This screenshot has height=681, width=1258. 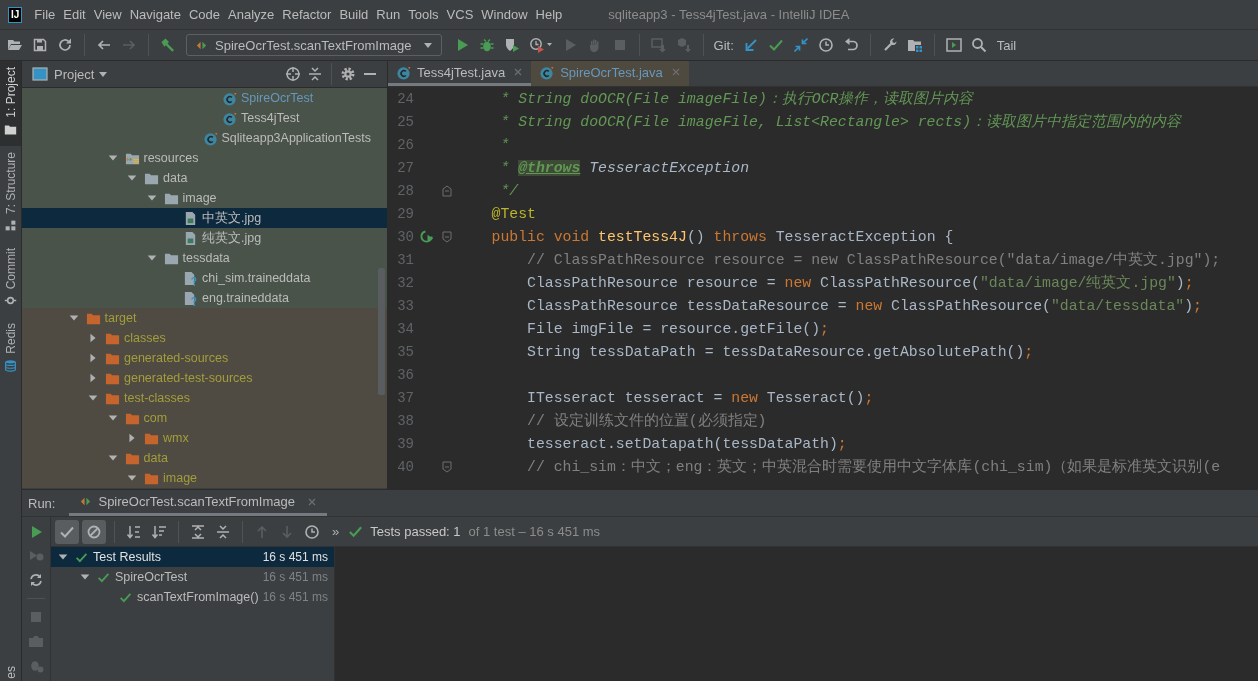 What do you see at coordinates (610, 73) in the screenshot?
I see `editor-tab: SpireOcrTest.java` at bounding box center [610, 73].